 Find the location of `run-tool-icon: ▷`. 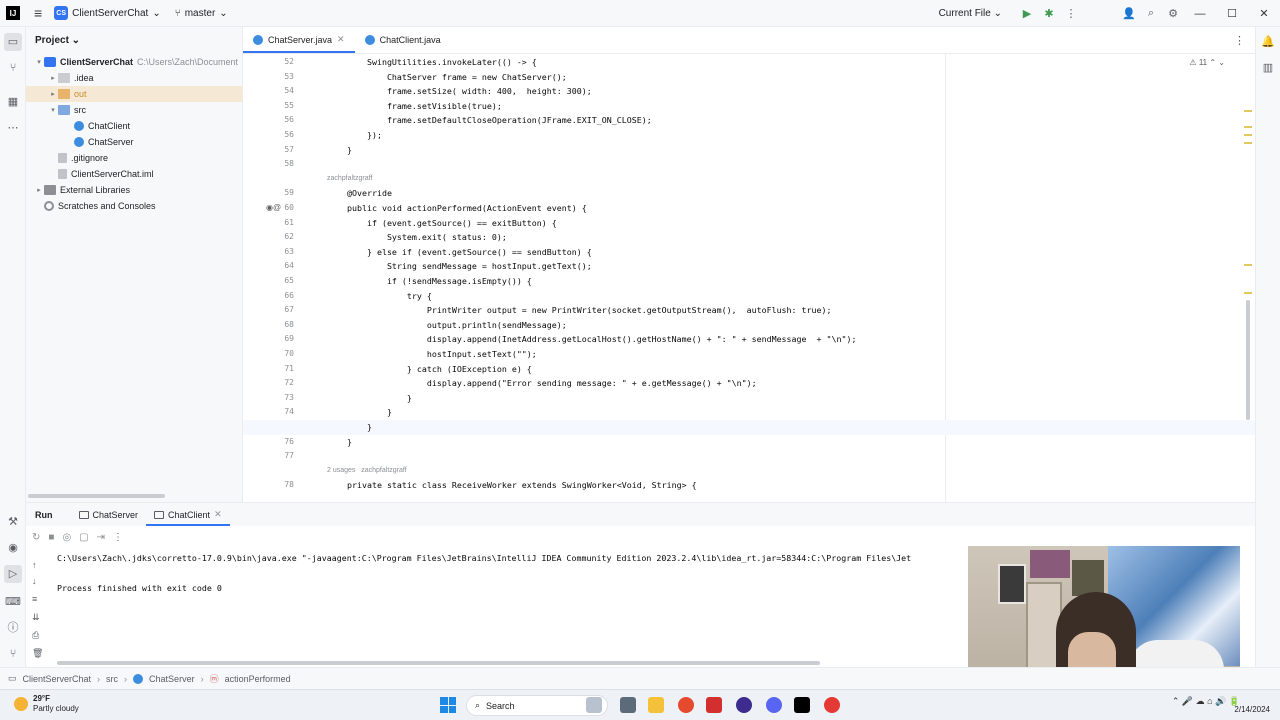

run-tool-icon: ▷ is located at coordinates (13, 574).